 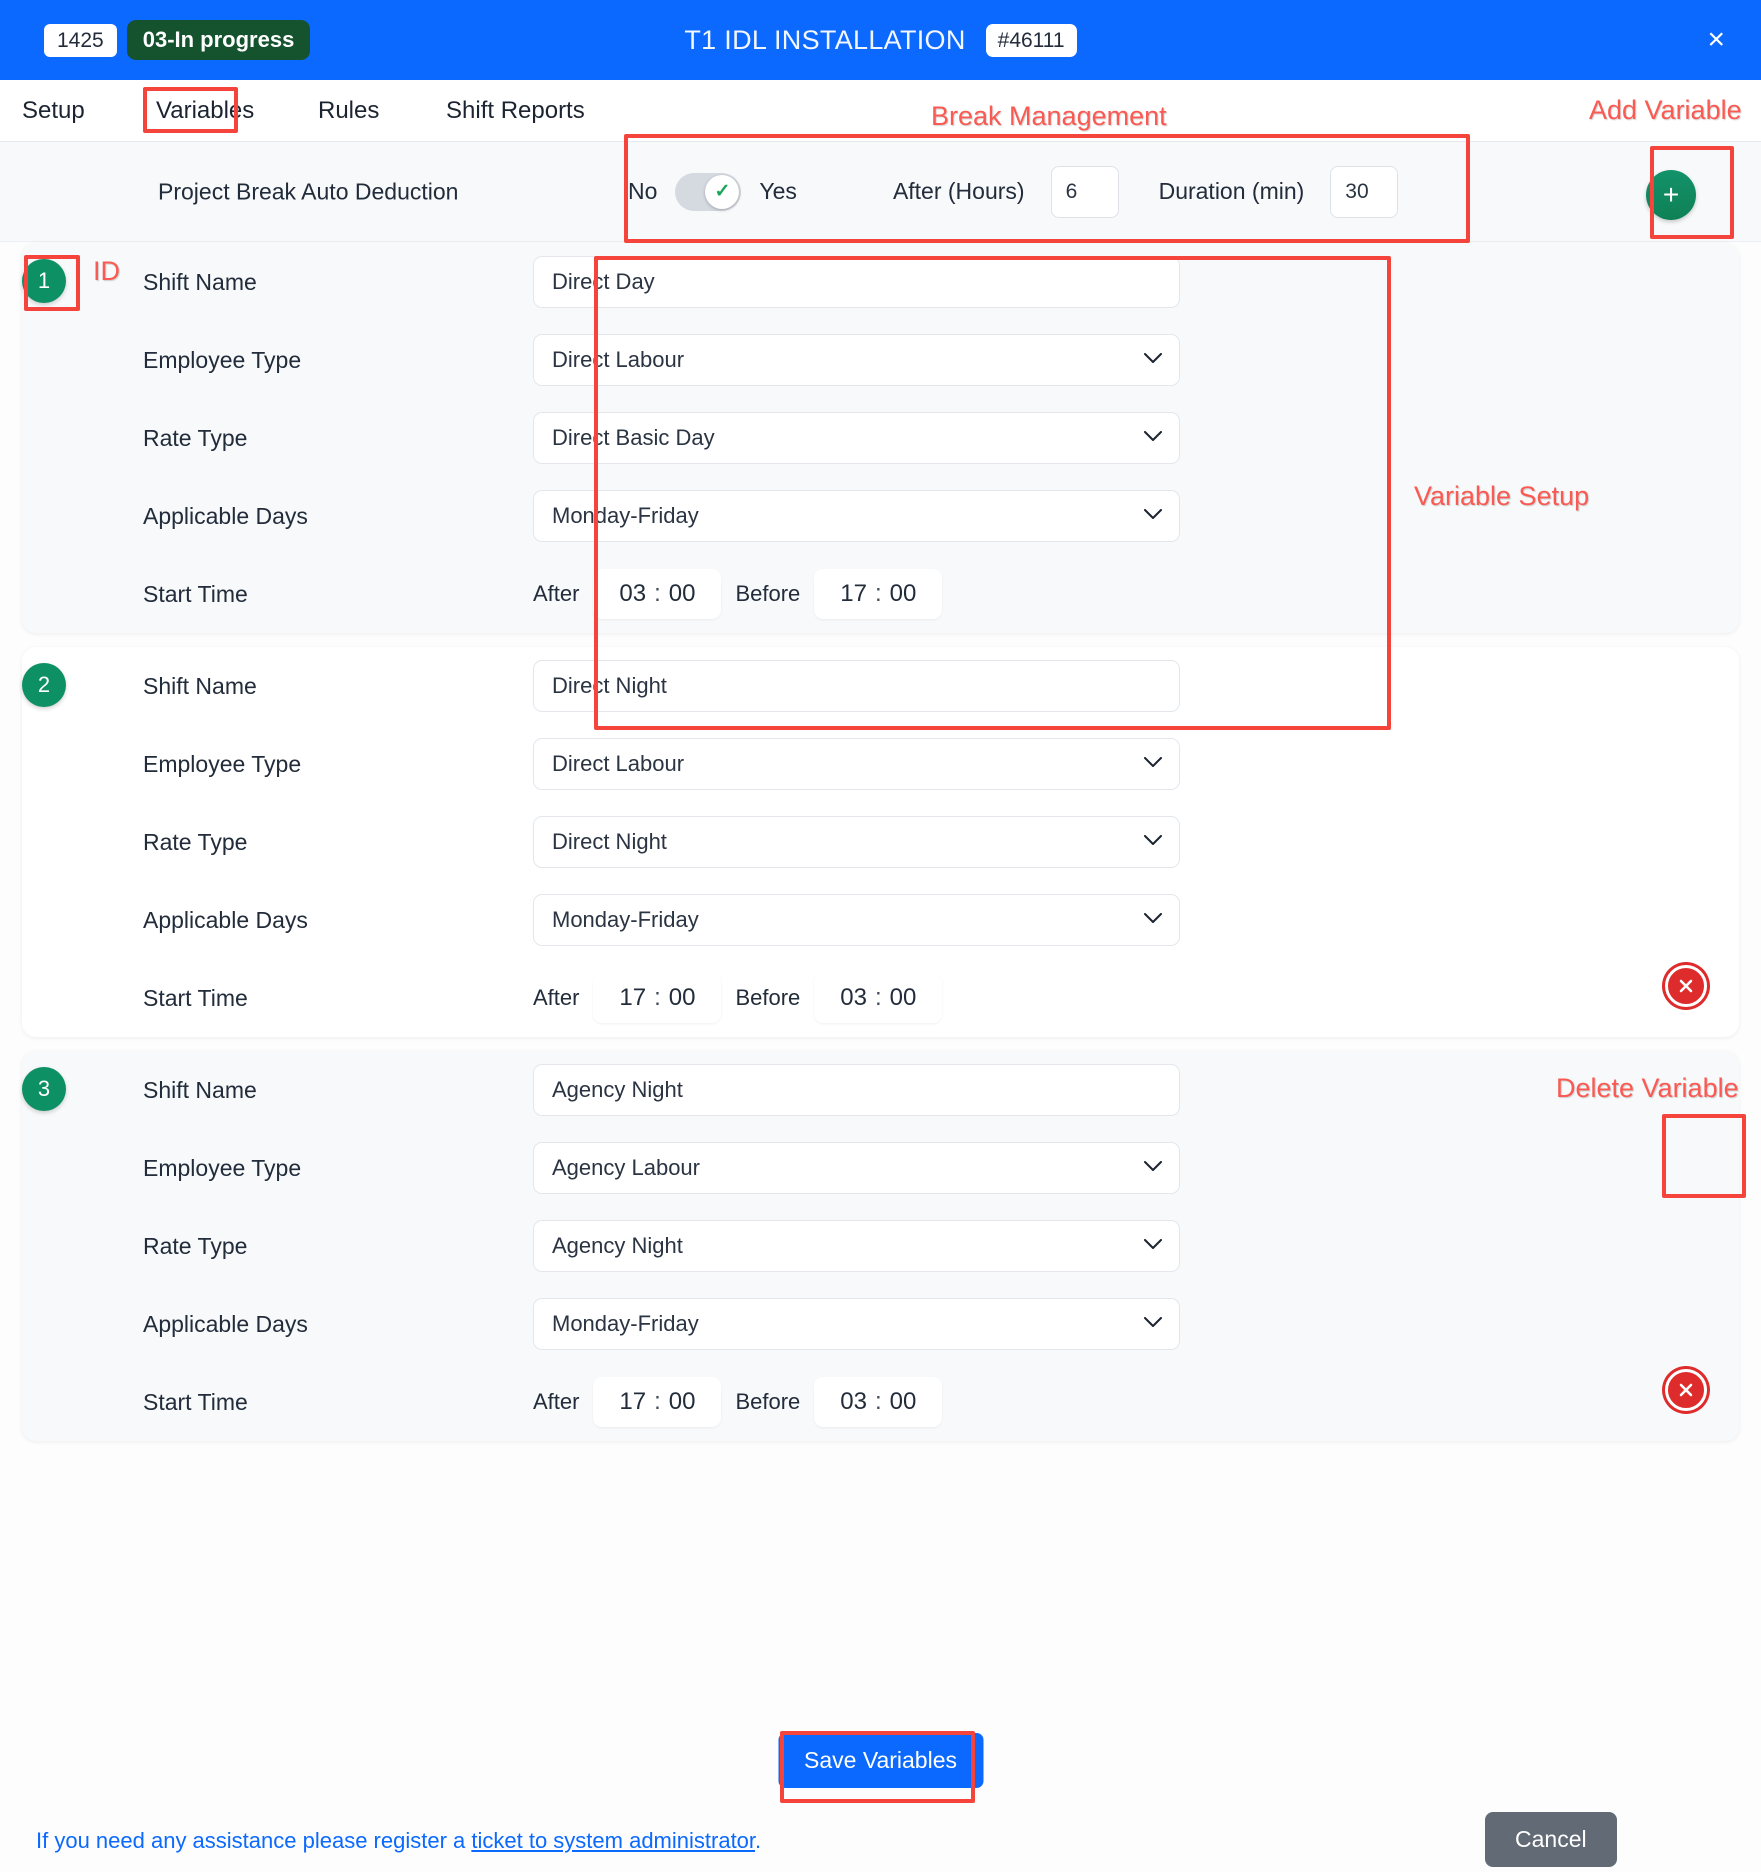 I want to click on break-controls-group: No ✓ Yes After (Hours) Duration (min), so click(x=1013, y=191).